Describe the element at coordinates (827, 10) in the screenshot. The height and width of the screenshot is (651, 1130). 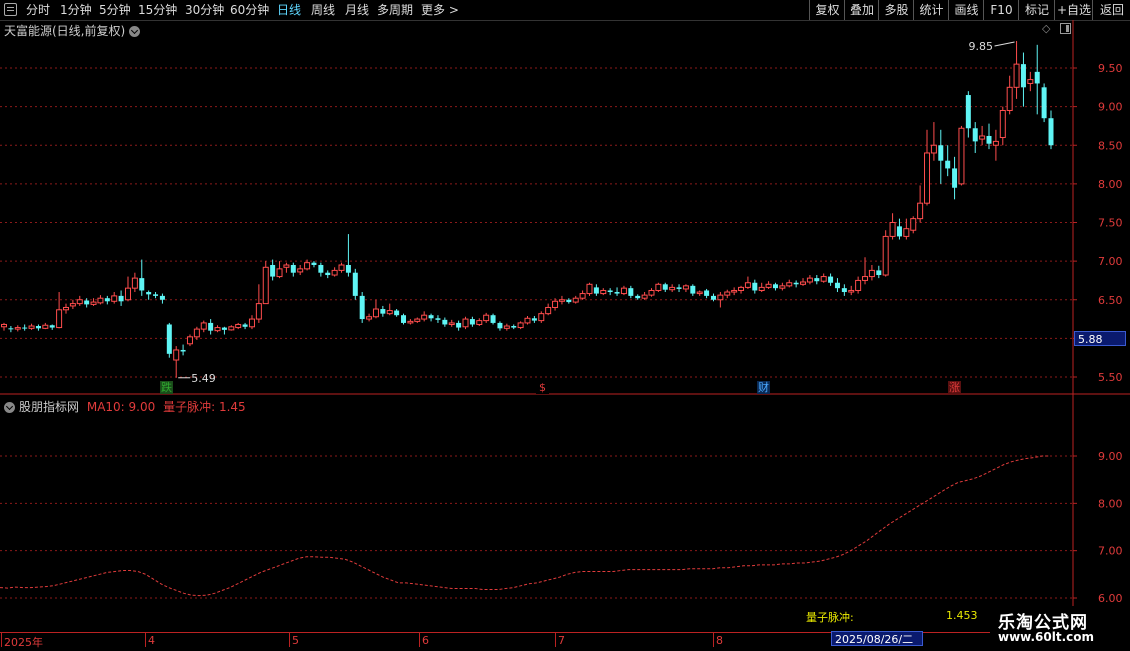
I see `toolbar-button-0: 复权` at that location.